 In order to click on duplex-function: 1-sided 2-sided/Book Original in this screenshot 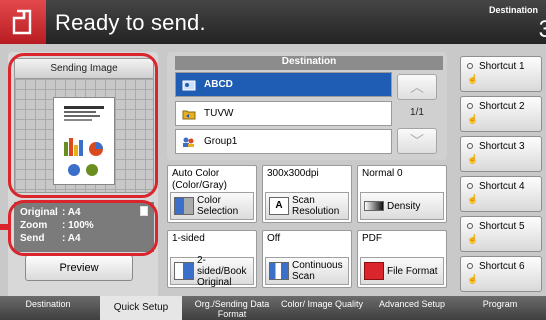, I will do `click(212, 259)`.